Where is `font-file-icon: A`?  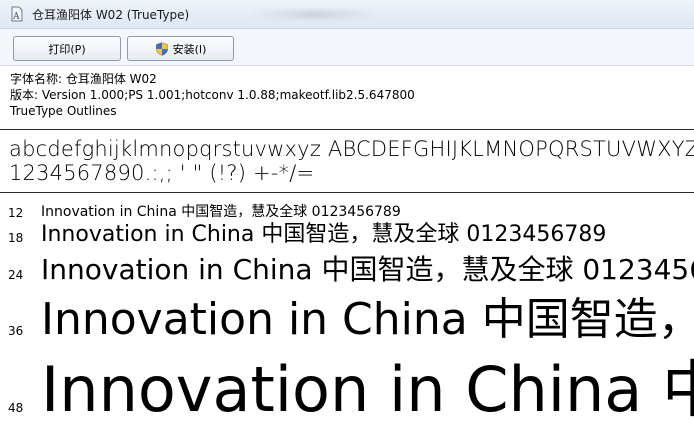
font-file-icon: A is located at coordinates (17, 14).